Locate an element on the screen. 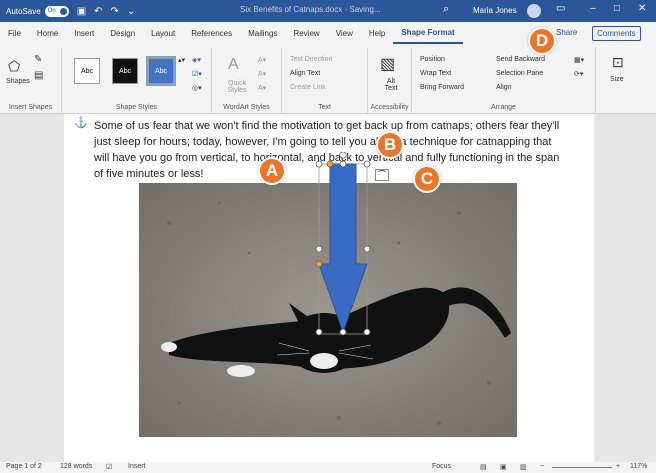  tab-home: Home is located at coordinates (47, 33).